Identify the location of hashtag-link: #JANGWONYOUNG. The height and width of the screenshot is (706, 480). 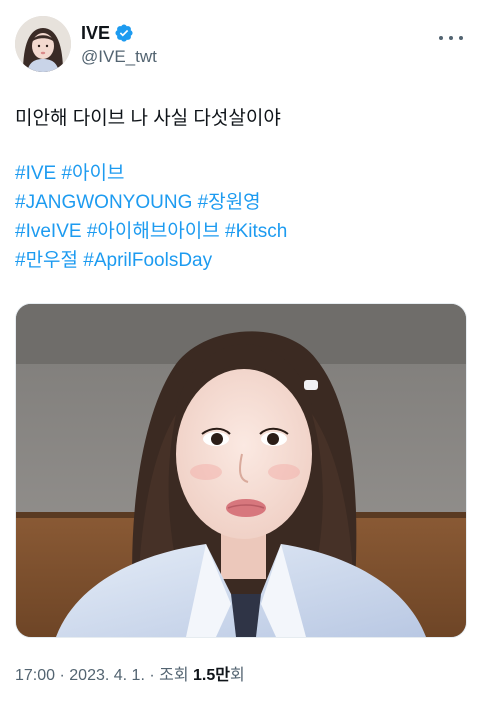
(103, 202).